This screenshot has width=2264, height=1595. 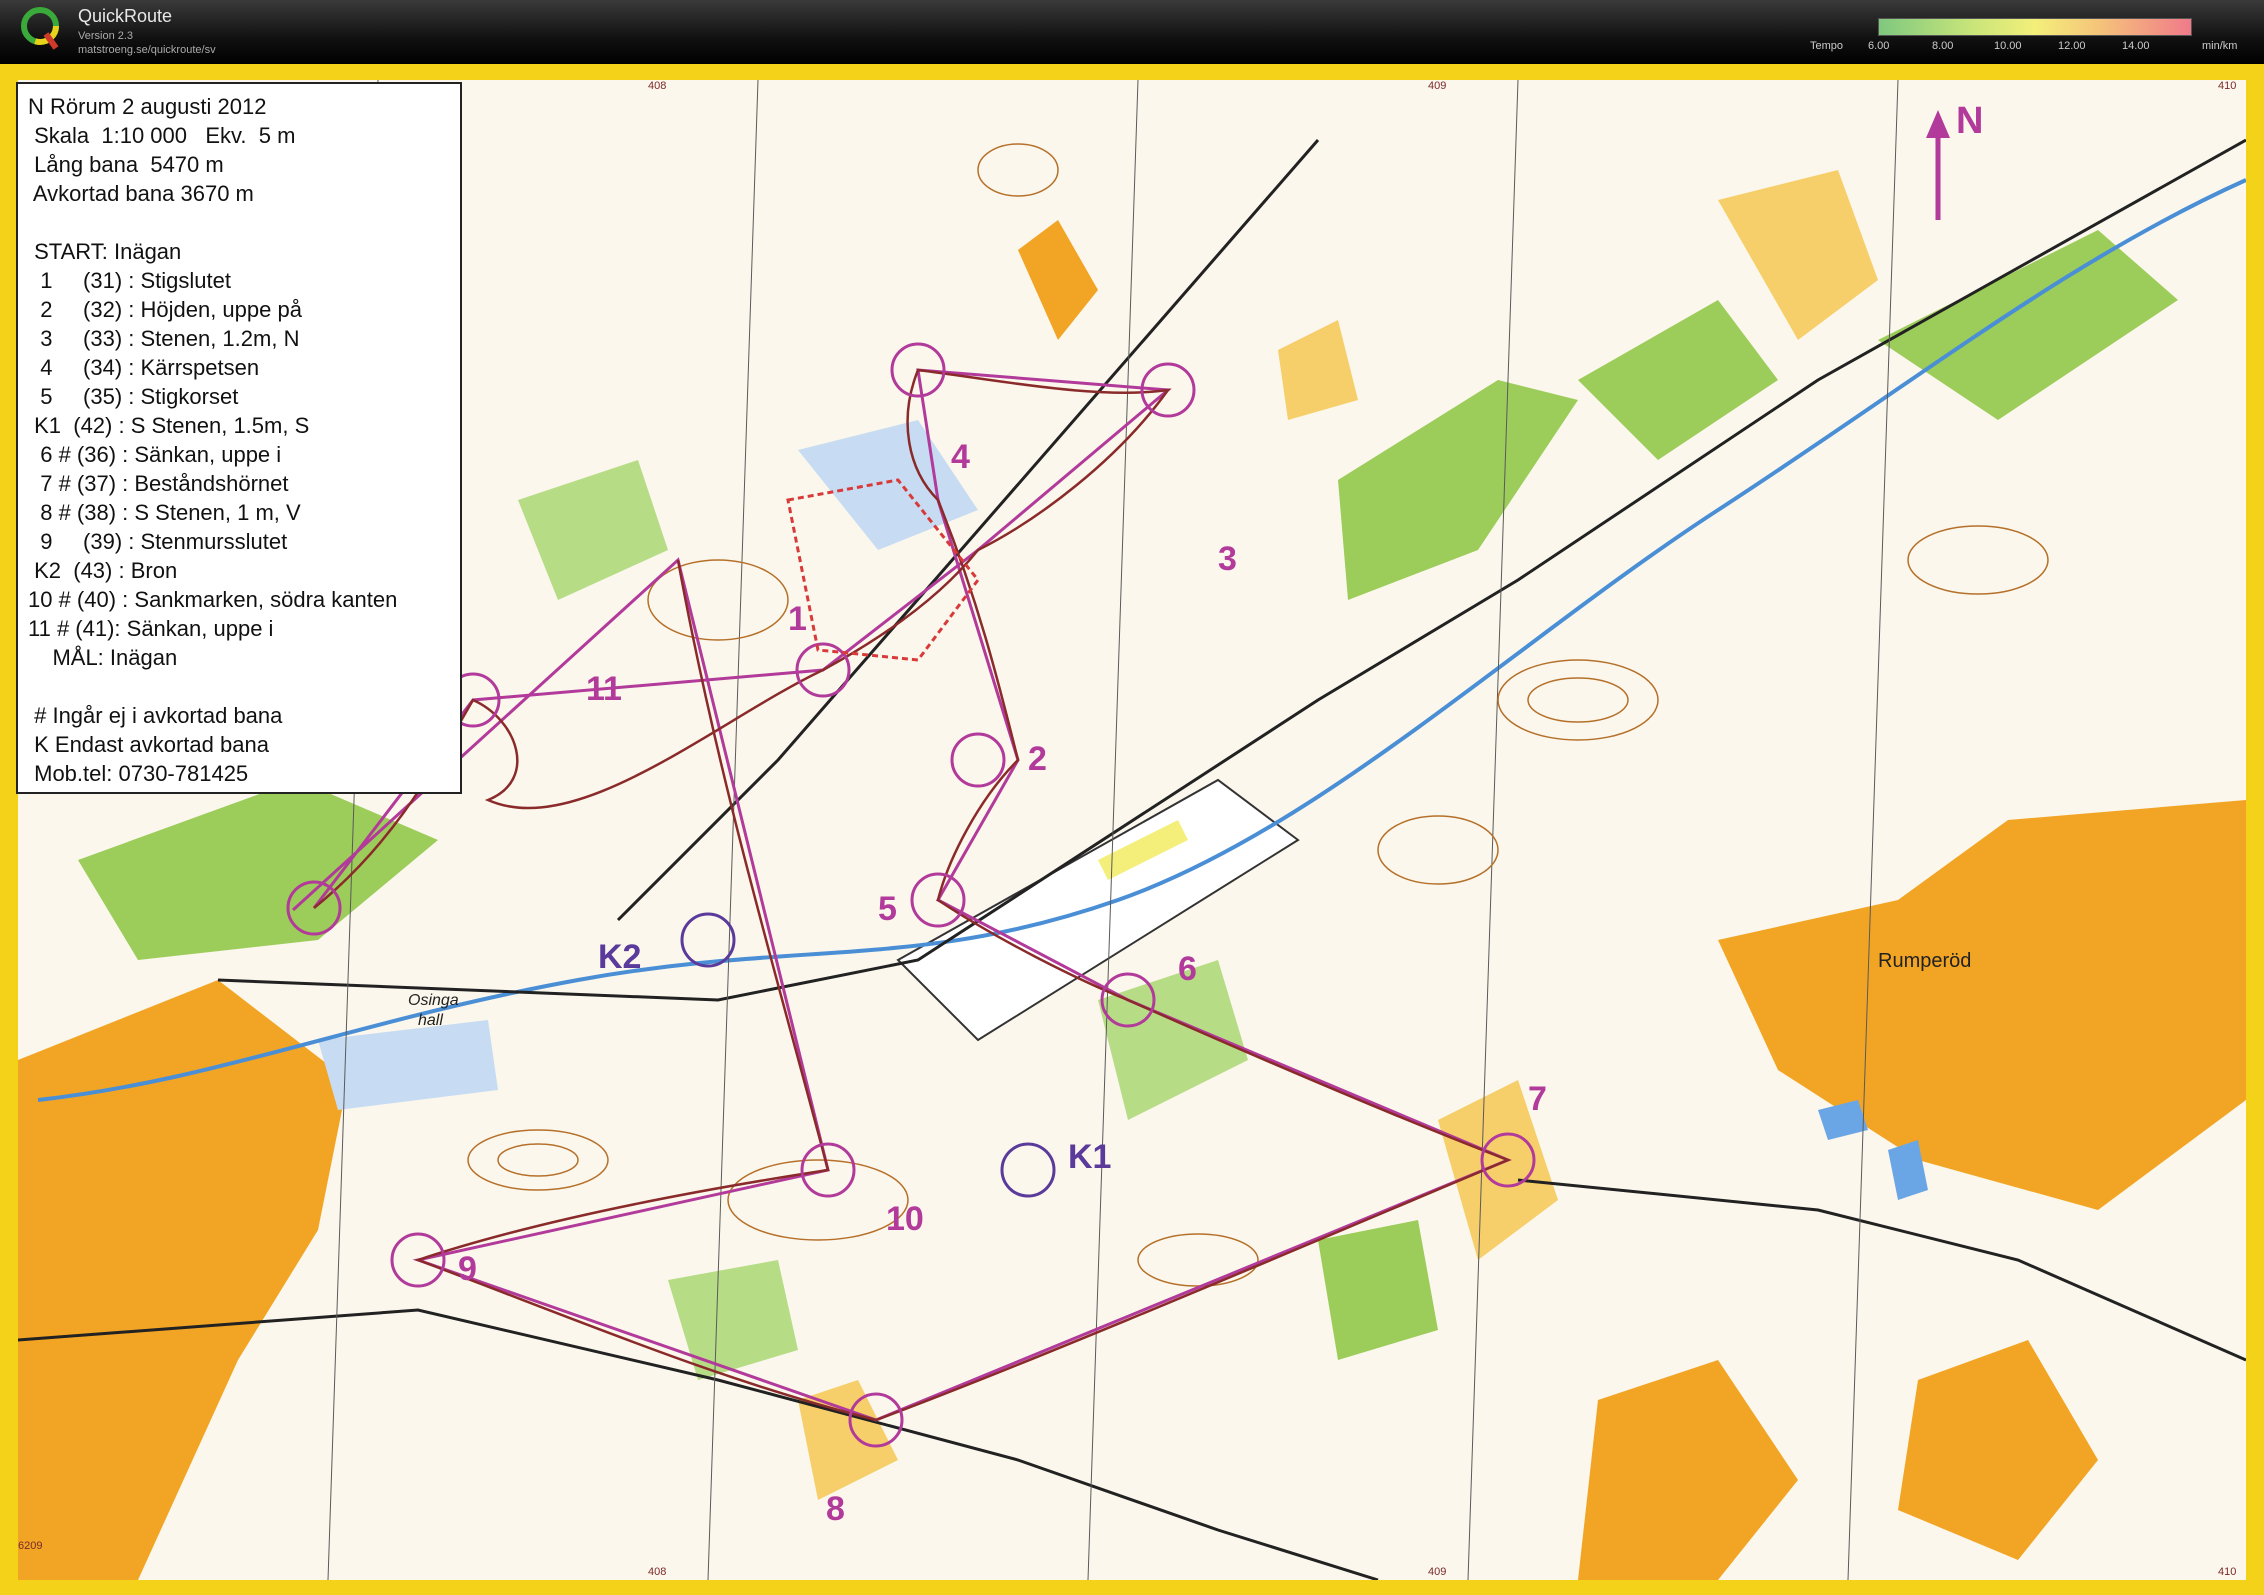 I want to click on control-label-9: 9, so click(x=467, y=1269).